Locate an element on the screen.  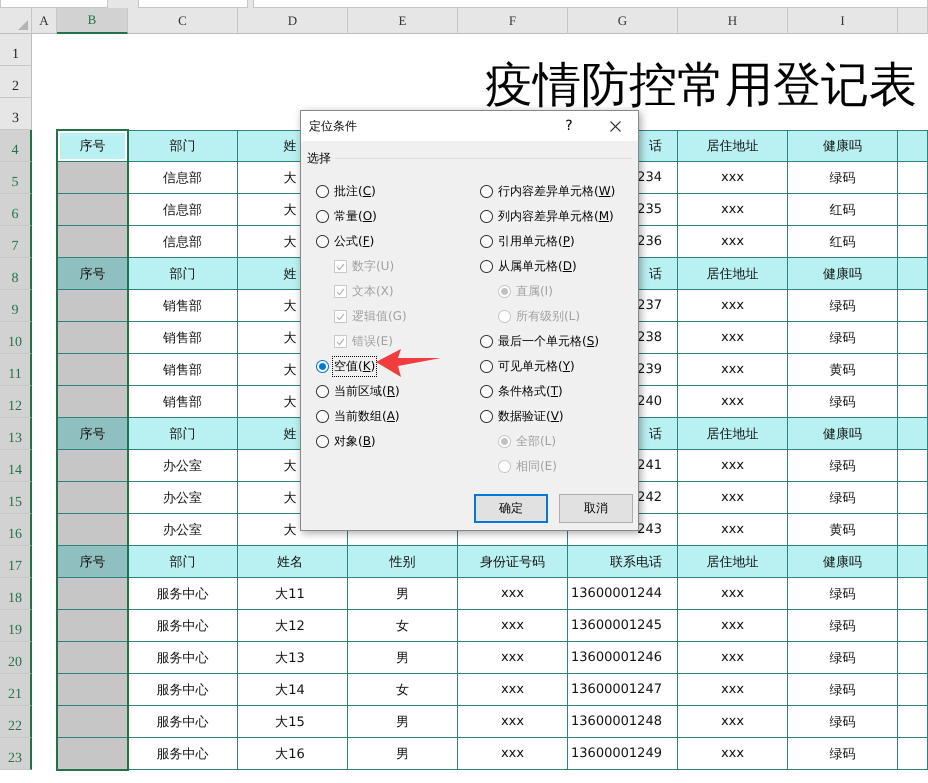
column-header: F is located at coordinates (513, 21).